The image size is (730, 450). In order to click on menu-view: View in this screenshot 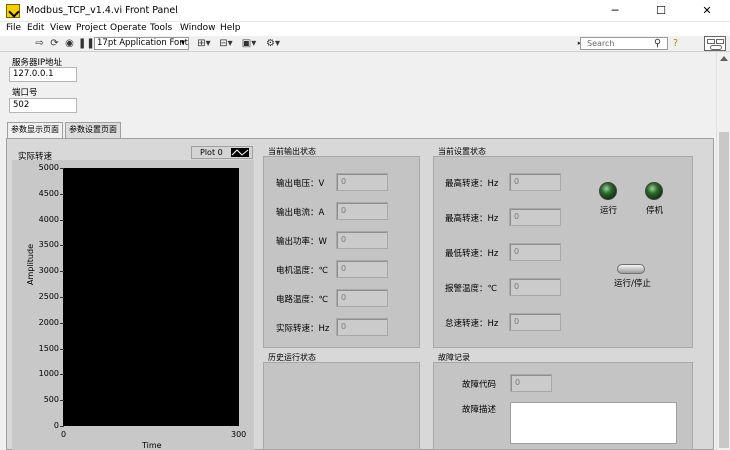, I will do `click(60, 28)`.